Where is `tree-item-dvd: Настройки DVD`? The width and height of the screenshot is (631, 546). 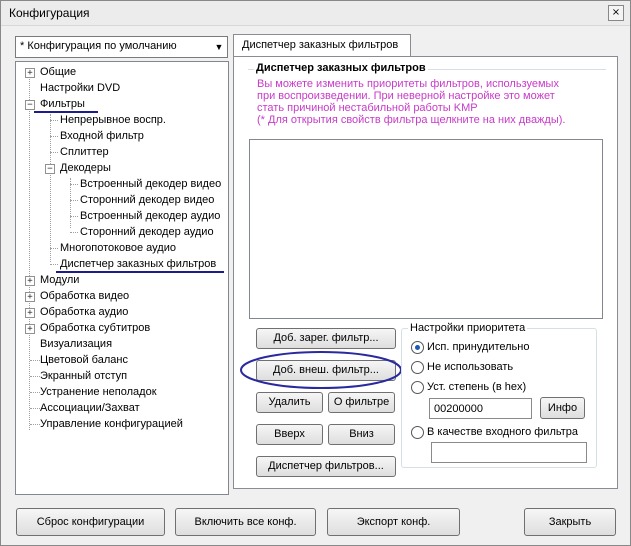 tree-item-dvd: Настройки DVD is located at coordinates (80, 88).